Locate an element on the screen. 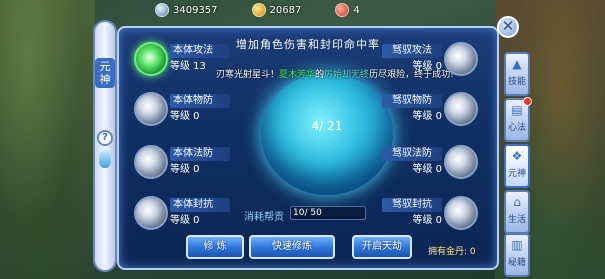  tab-skills: ▲ 技能 is located at coordinates (517, 74).